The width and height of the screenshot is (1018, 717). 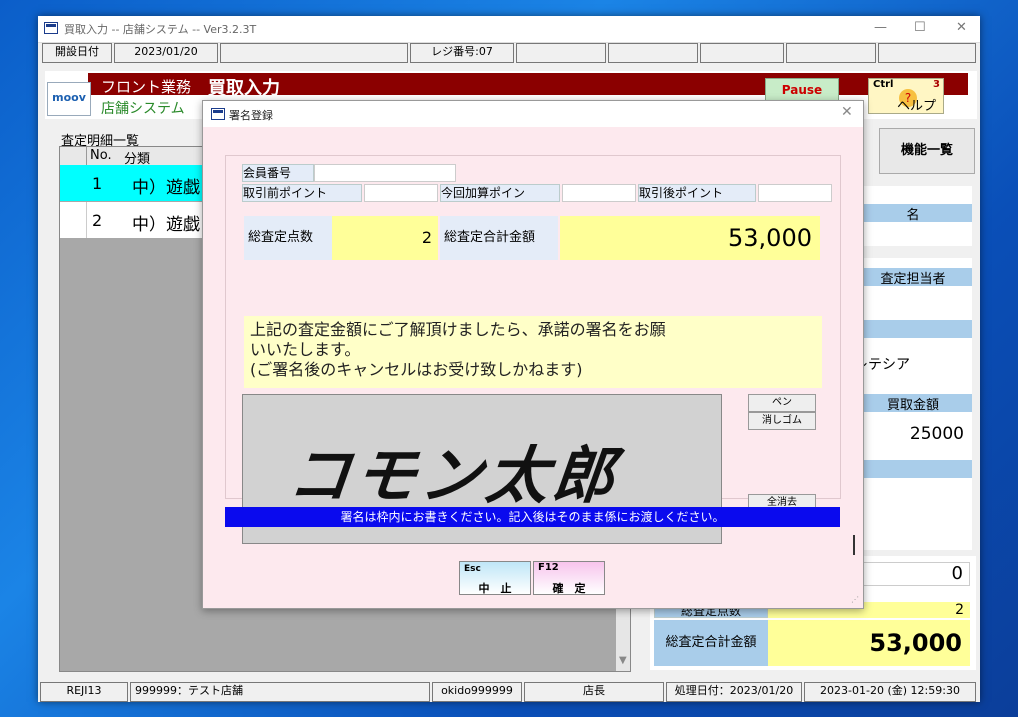 I want to click on title-bar: 買取入力 -- 店舗システム -- Ver3.2.3T — ☐ ✕, so click(x=509, y=29).